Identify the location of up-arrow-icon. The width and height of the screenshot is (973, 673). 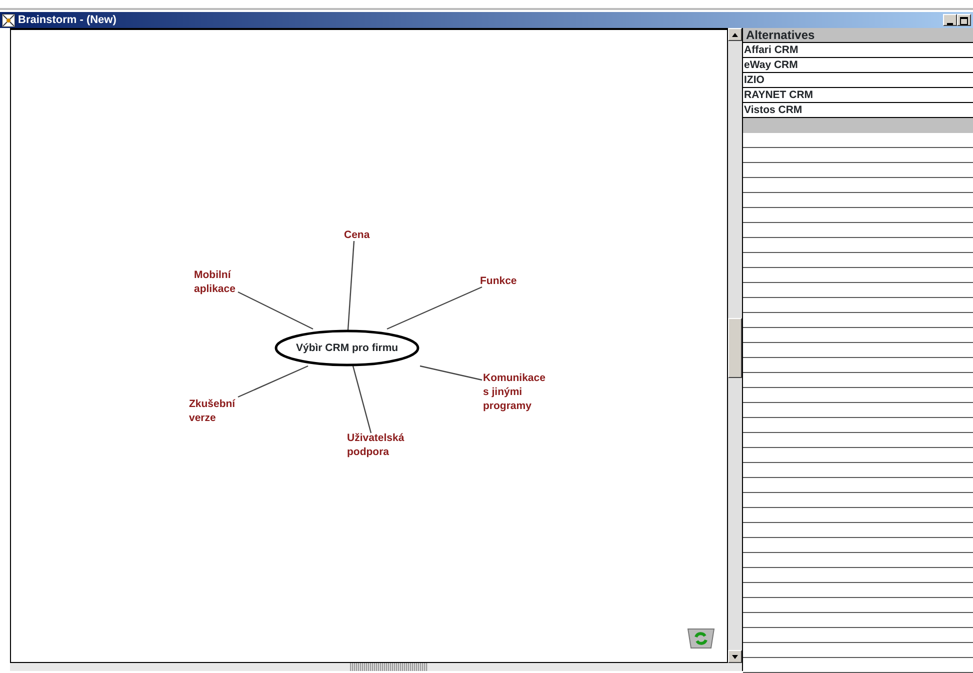
(735, 34).